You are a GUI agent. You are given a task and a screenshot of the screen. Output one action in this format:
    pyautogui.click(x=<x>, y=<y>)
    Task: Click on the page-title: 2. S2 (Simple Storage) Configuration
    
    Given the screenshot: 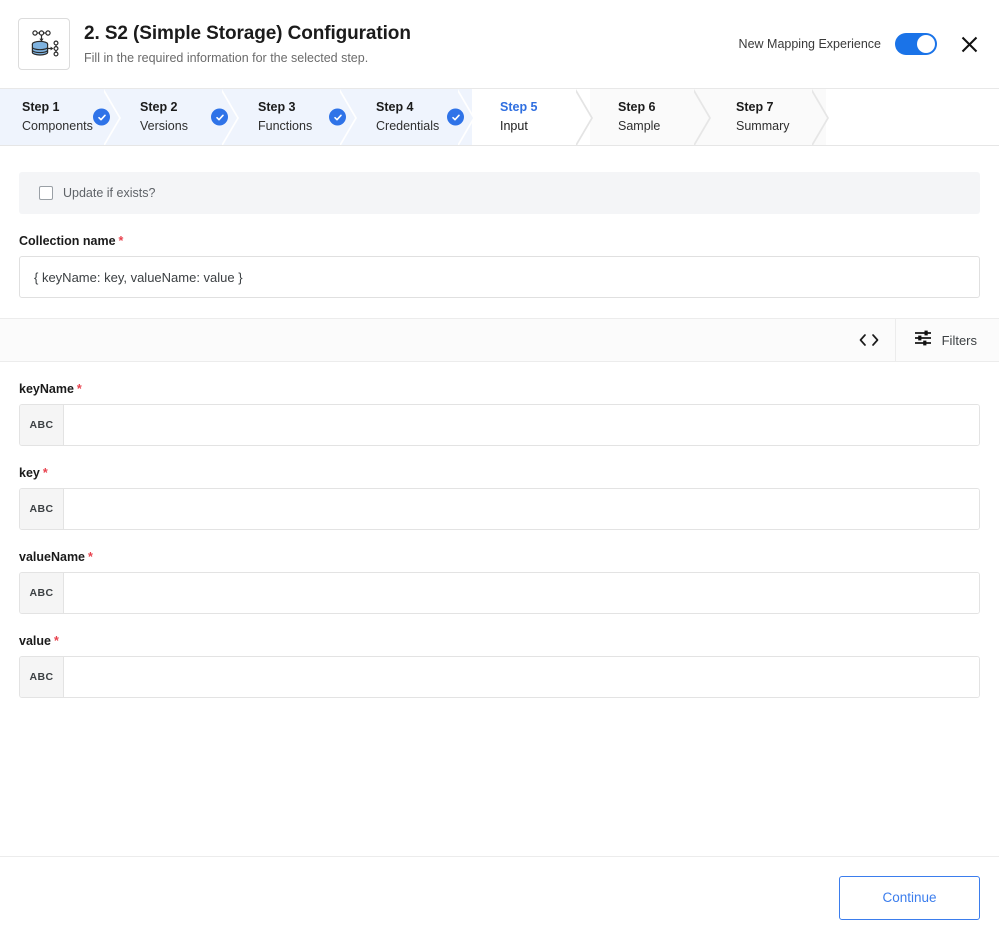 What is the action you would take?
    pyautogui.click(x=247, y=33)
    